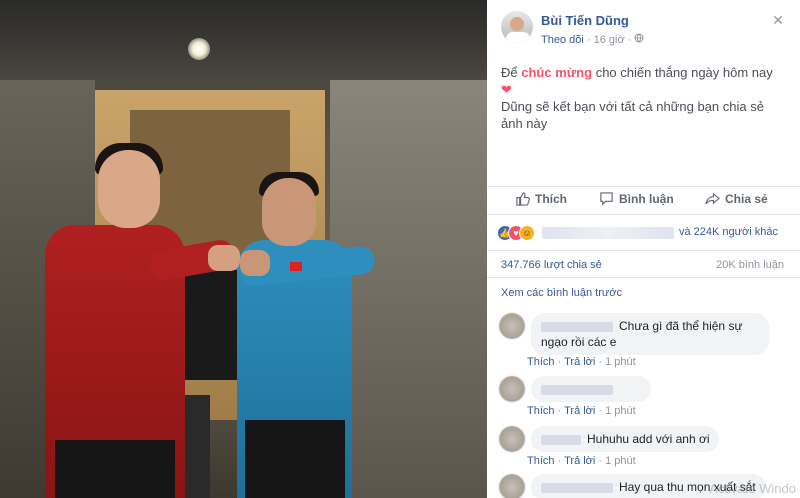 The width and height of the screenshot is (800, 498). Describe the element at coordinates (712, 198) in the screenshot. I see `share-icon` at that location.